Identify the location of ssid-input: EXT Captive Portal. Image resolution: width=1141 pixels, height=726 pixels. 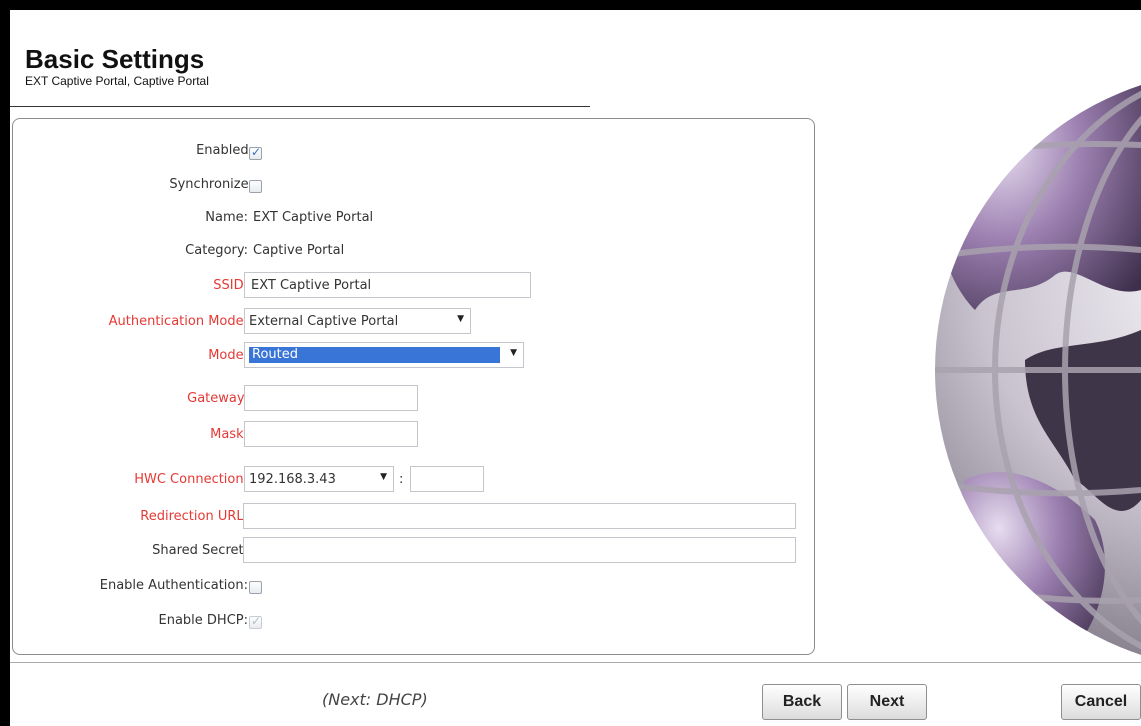
(387, 285).